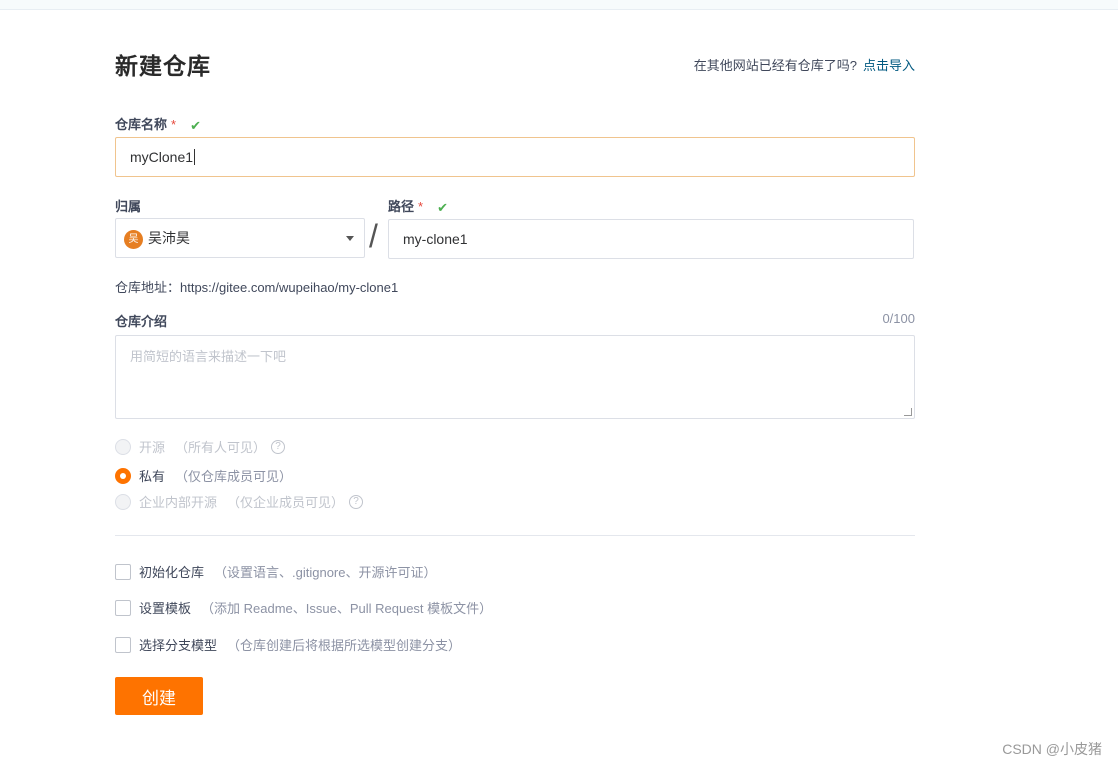 The height and width of the screenshot is (765, 1118). I want to click on path-label: 路径 * ✔, so click(418, 207).